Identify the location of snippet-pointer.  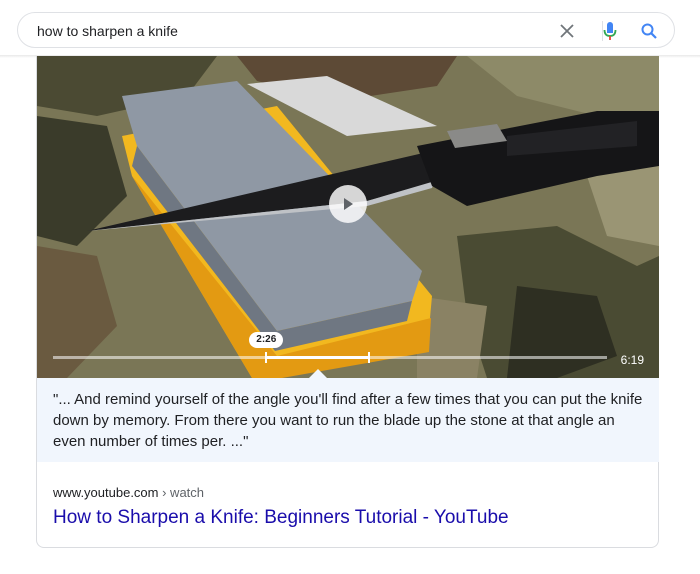
(318, 373).